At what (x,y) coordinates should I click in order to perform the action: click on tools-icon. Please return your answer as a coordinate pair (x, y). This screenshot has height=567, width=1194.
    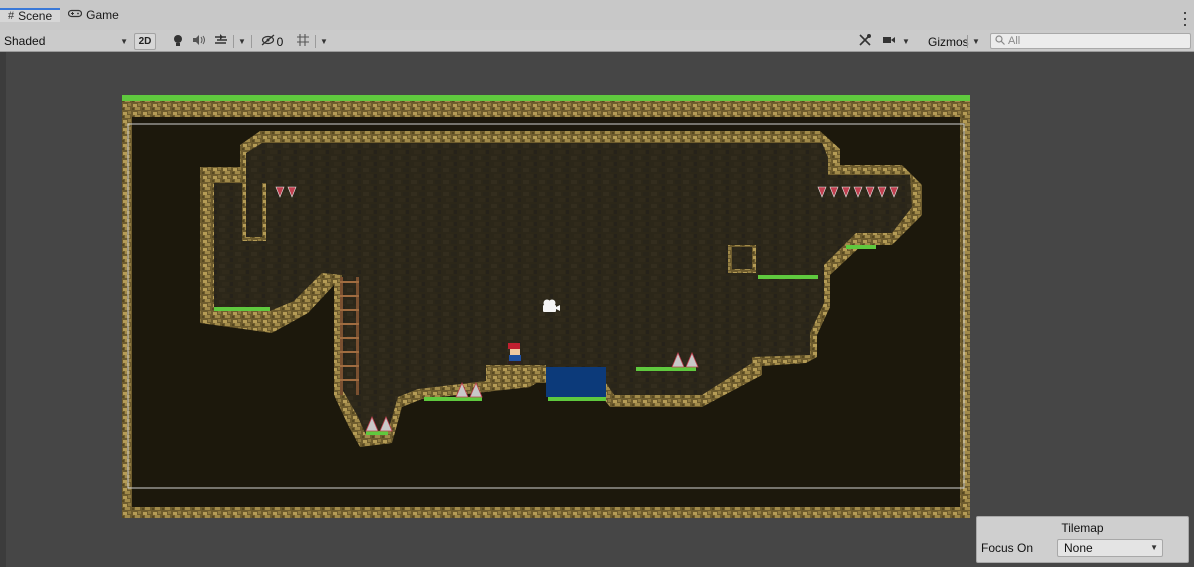
    Looking at the image, I should click on (865, 41).